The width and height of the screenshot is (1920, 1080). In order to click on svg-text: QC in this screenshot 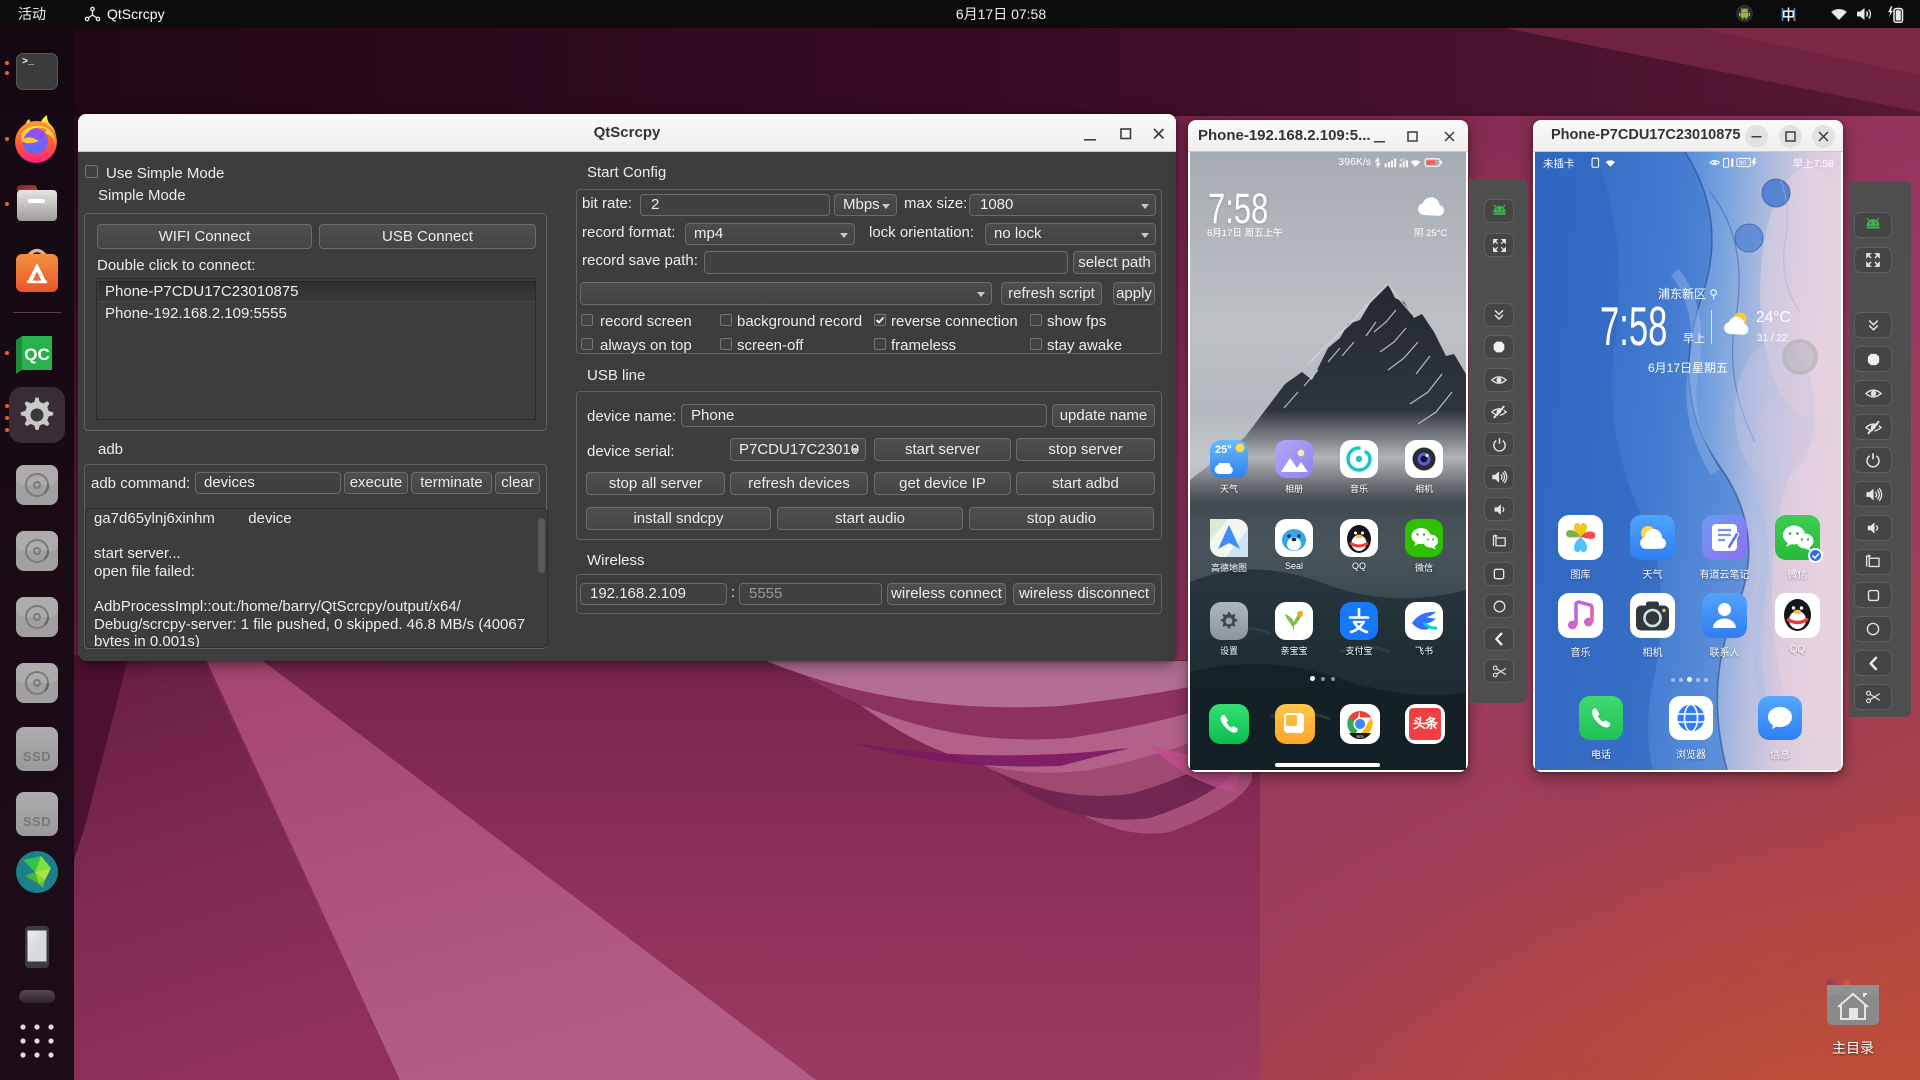, I will do `click(37, 354)`.